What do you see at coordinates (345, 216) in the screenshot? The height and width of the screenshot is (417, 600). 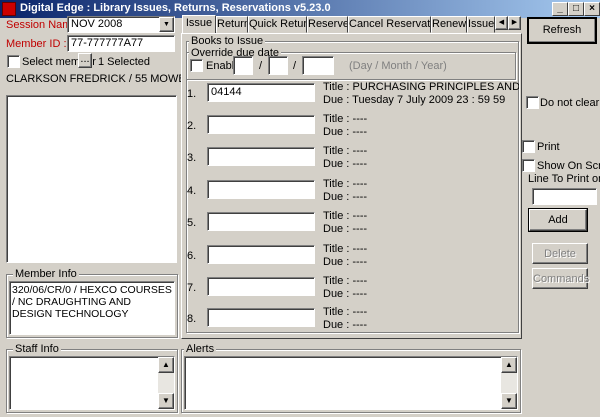 I see `book-title-5: Title : ----` at bounding box center [345, 216].